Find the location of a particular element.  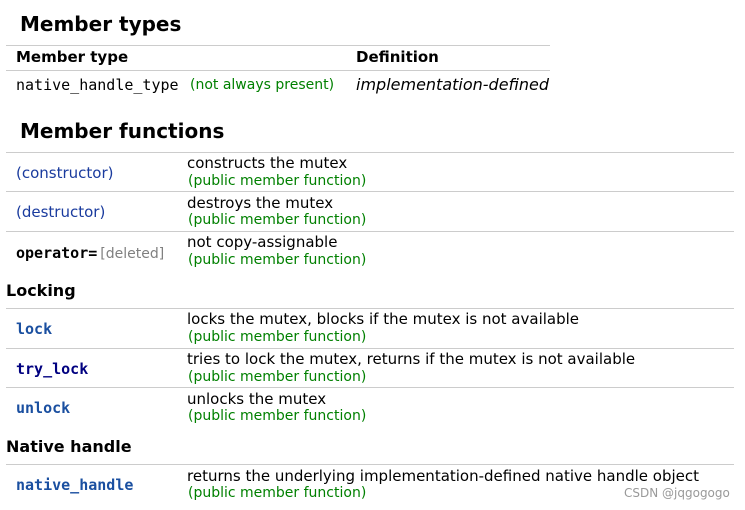

try-lock-link: try_lock is located at coordinates (52, 369).